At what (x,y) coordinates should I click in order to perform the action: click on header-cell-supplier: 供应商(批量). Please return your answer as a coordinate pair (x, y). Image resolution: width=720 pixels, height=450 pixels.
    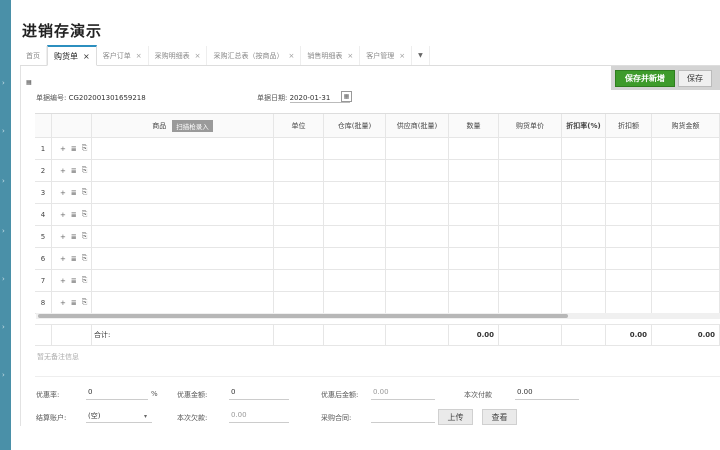
    Looking at the image, I should click on (417, 125).